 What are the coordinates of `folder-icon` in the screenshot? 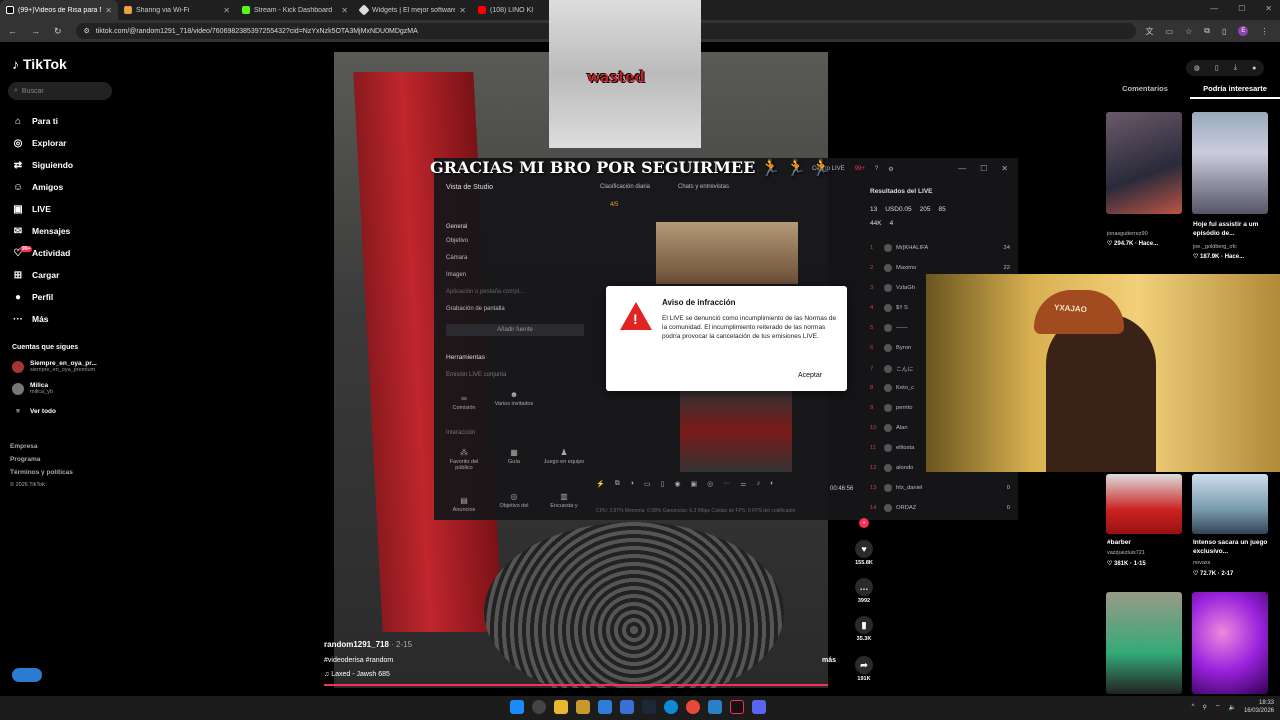 It's located at (583, 707).